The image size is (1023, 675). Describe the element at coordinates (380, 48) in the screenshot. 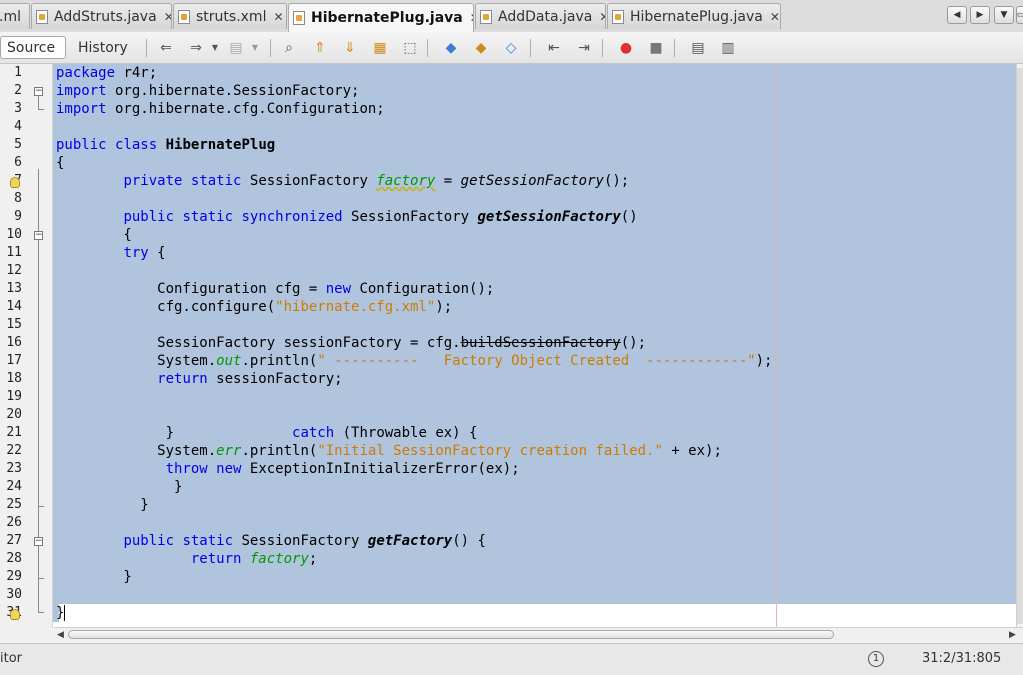

I see `highlight-icon: ▦` at that location.